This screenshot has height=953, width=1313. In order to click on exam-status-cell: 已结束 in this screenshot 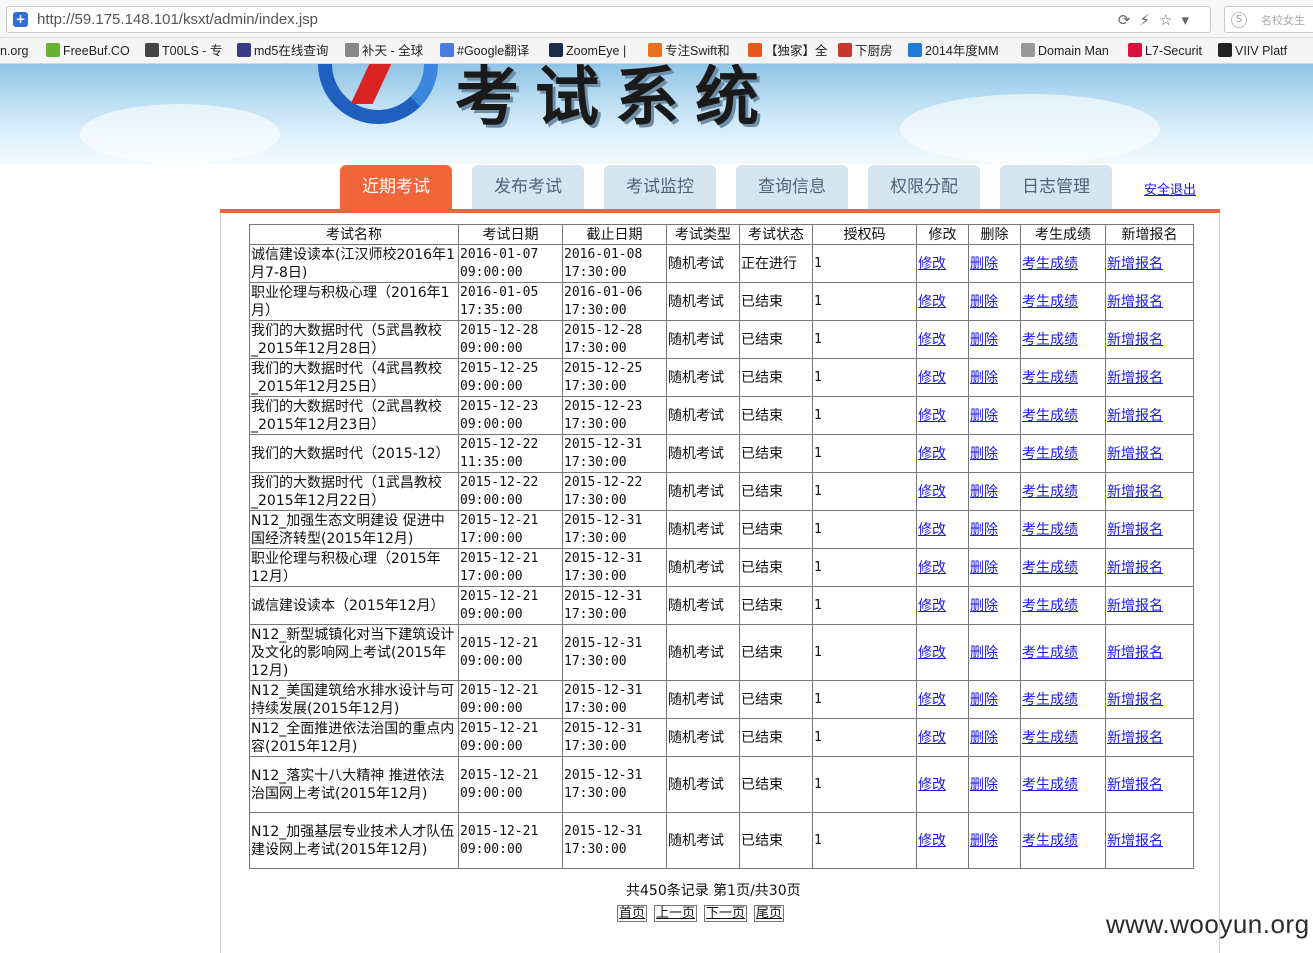, I will do `click(776, 301)`.